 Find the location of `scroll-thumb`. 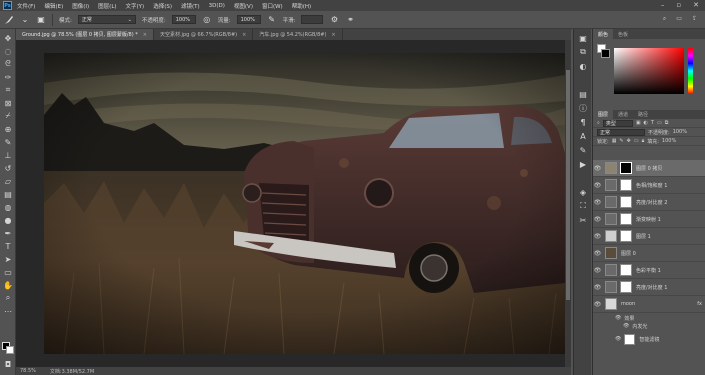

scroll-thumb is located at coordinates (568, 185).